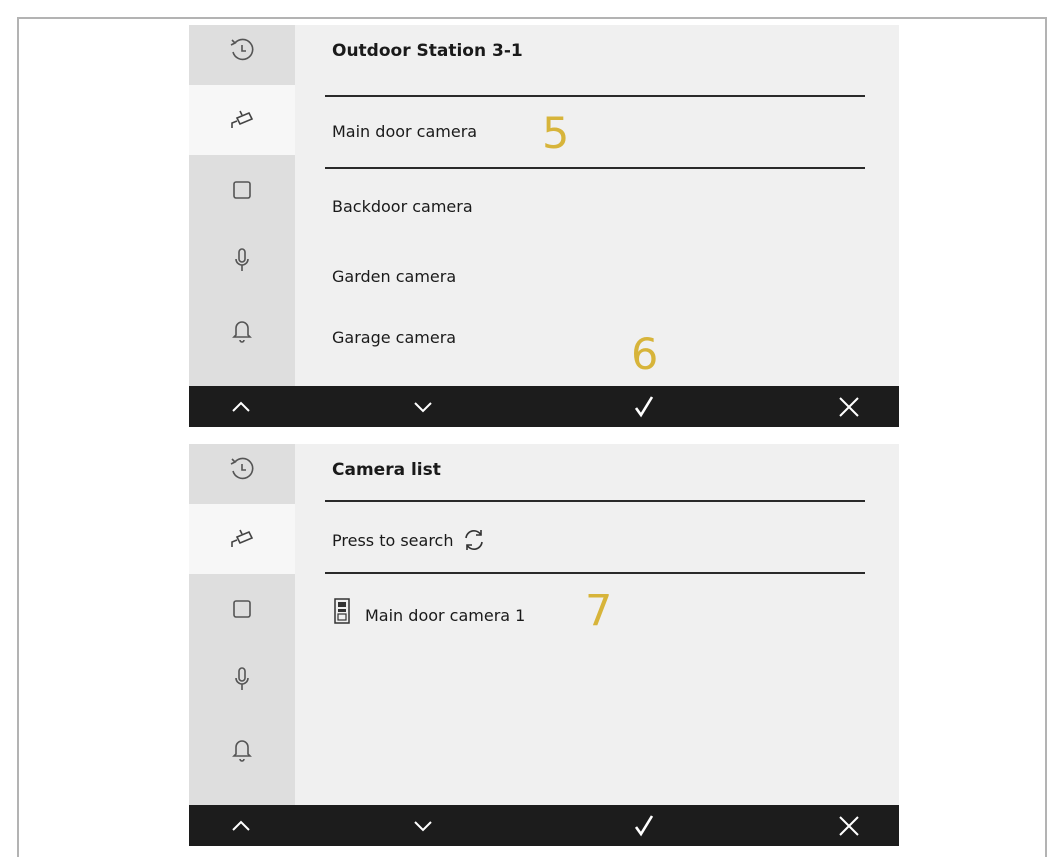 Image resolution: width=1064 pixels, height=857 pixels. Describe the element at coordinates (394, 337) in the screenshot. I see `list-item-garage: Garage camera` at that location.